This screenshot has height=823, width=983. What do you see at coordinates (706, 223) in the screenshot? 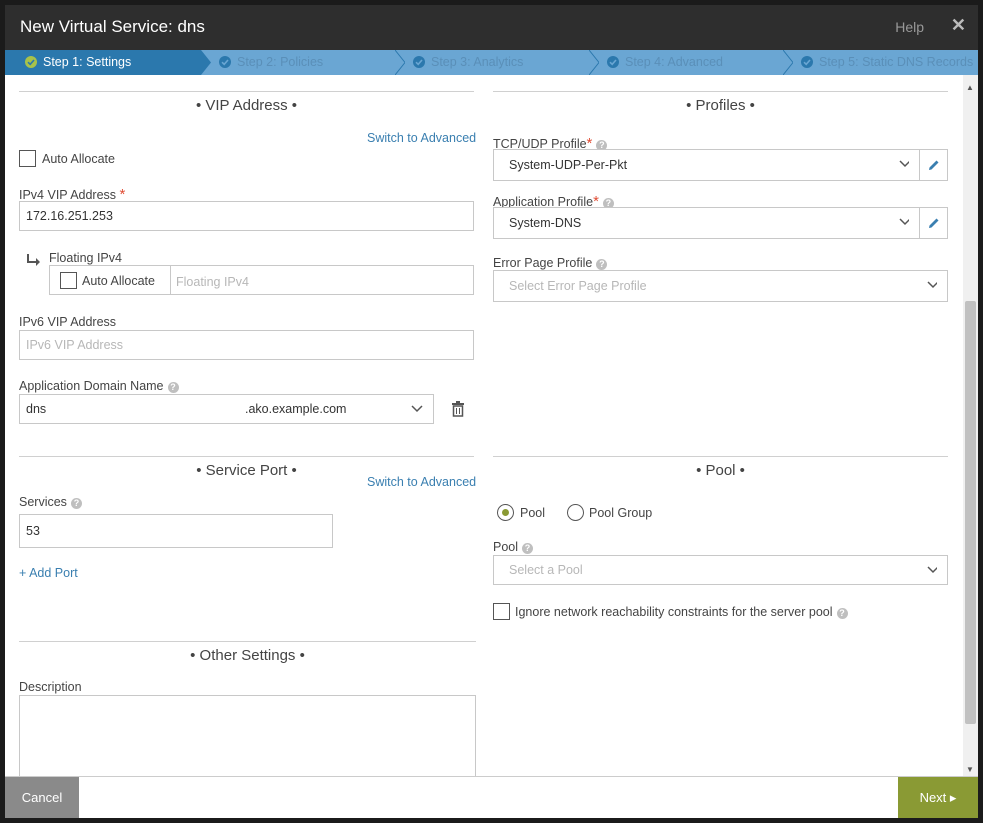
I see `application-profile-select: System-DNS` at bounding box center [706, 223].